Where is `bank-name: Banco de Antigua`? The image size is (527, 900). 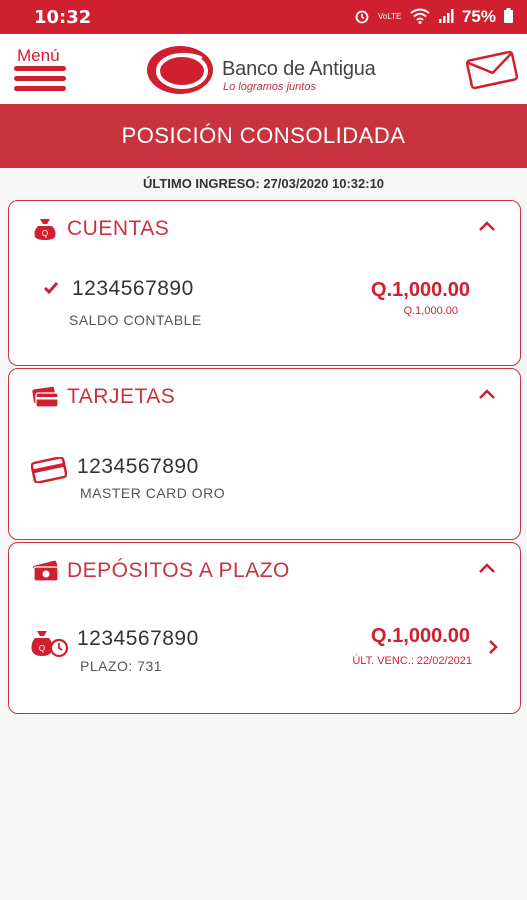
bank-name: Banco de Antigua is located at coordinates (299, 69).